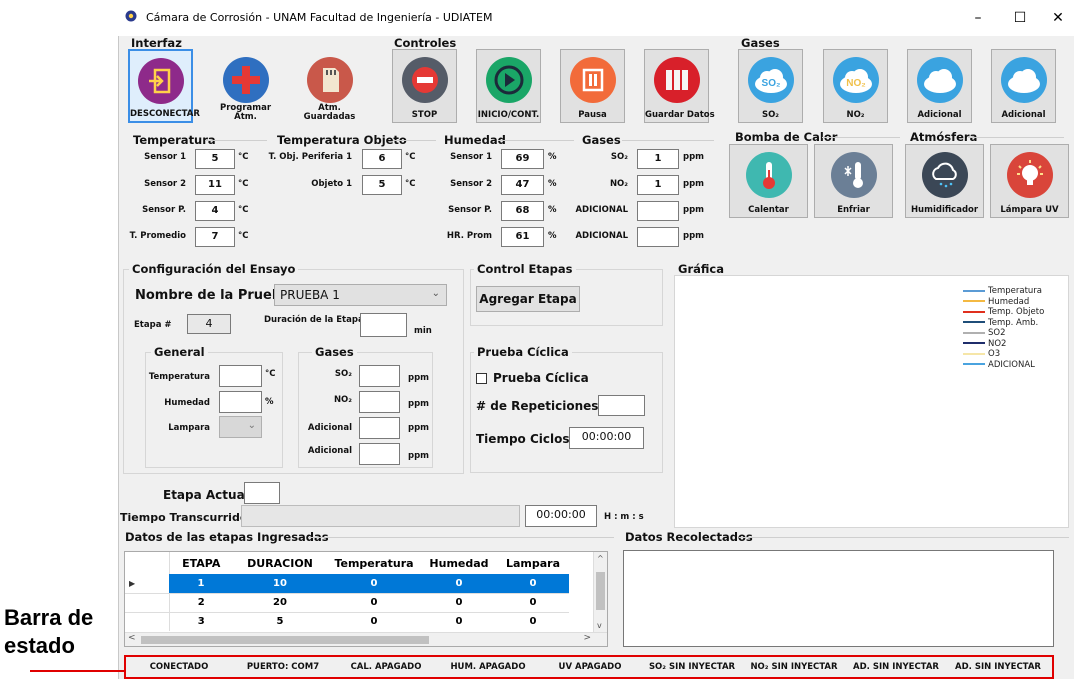  Describe the element at coordinates (424, 115) in the screenshot. I see `stop-label: STOP` at that location.